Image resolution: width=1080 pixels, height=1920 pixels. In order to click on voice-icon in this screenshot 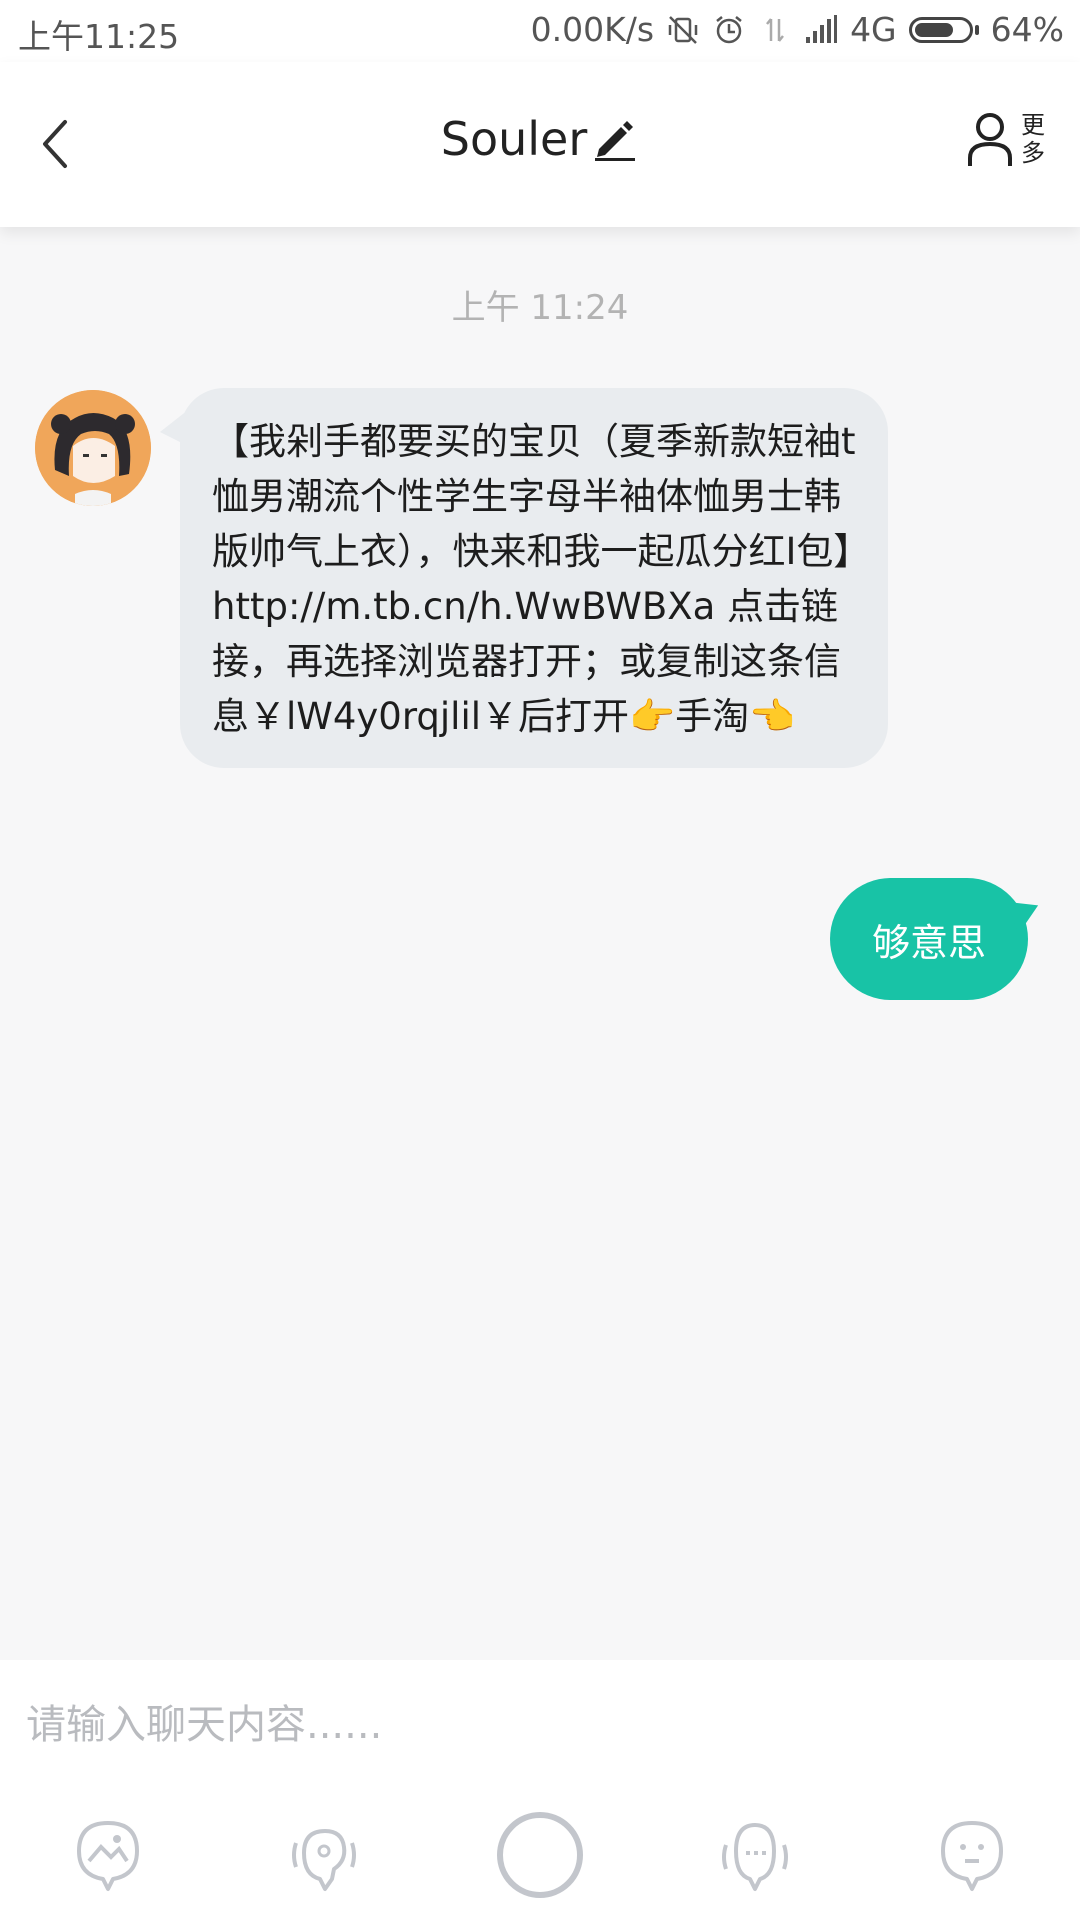, I will do `click(325, 1855)`.